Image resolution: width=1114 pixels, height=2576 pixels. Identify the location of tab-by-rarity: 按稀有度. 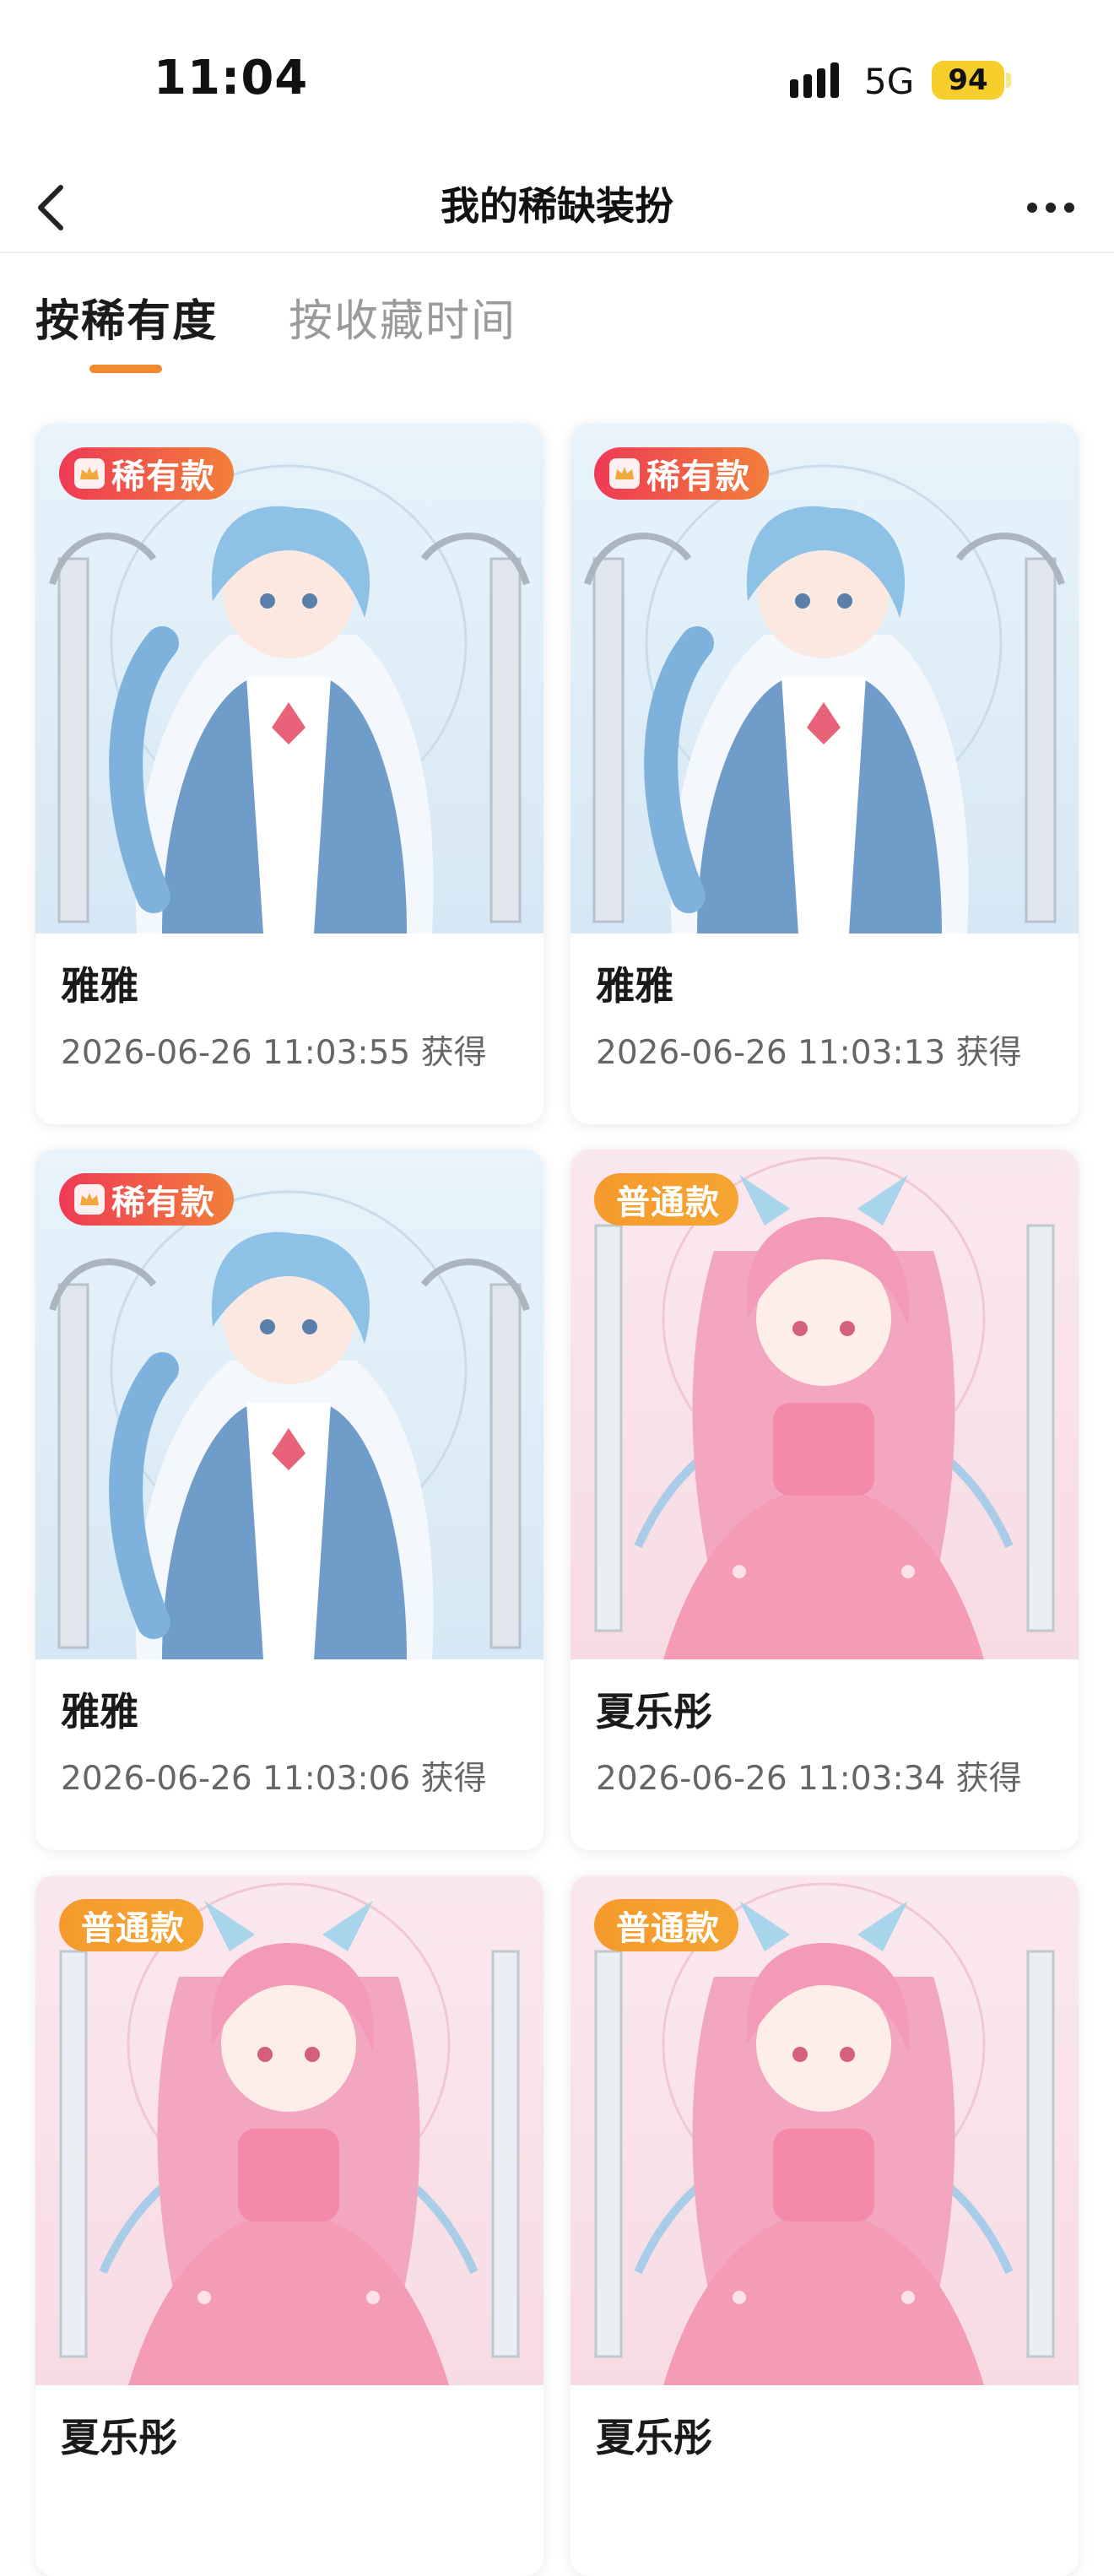
(126, 317).